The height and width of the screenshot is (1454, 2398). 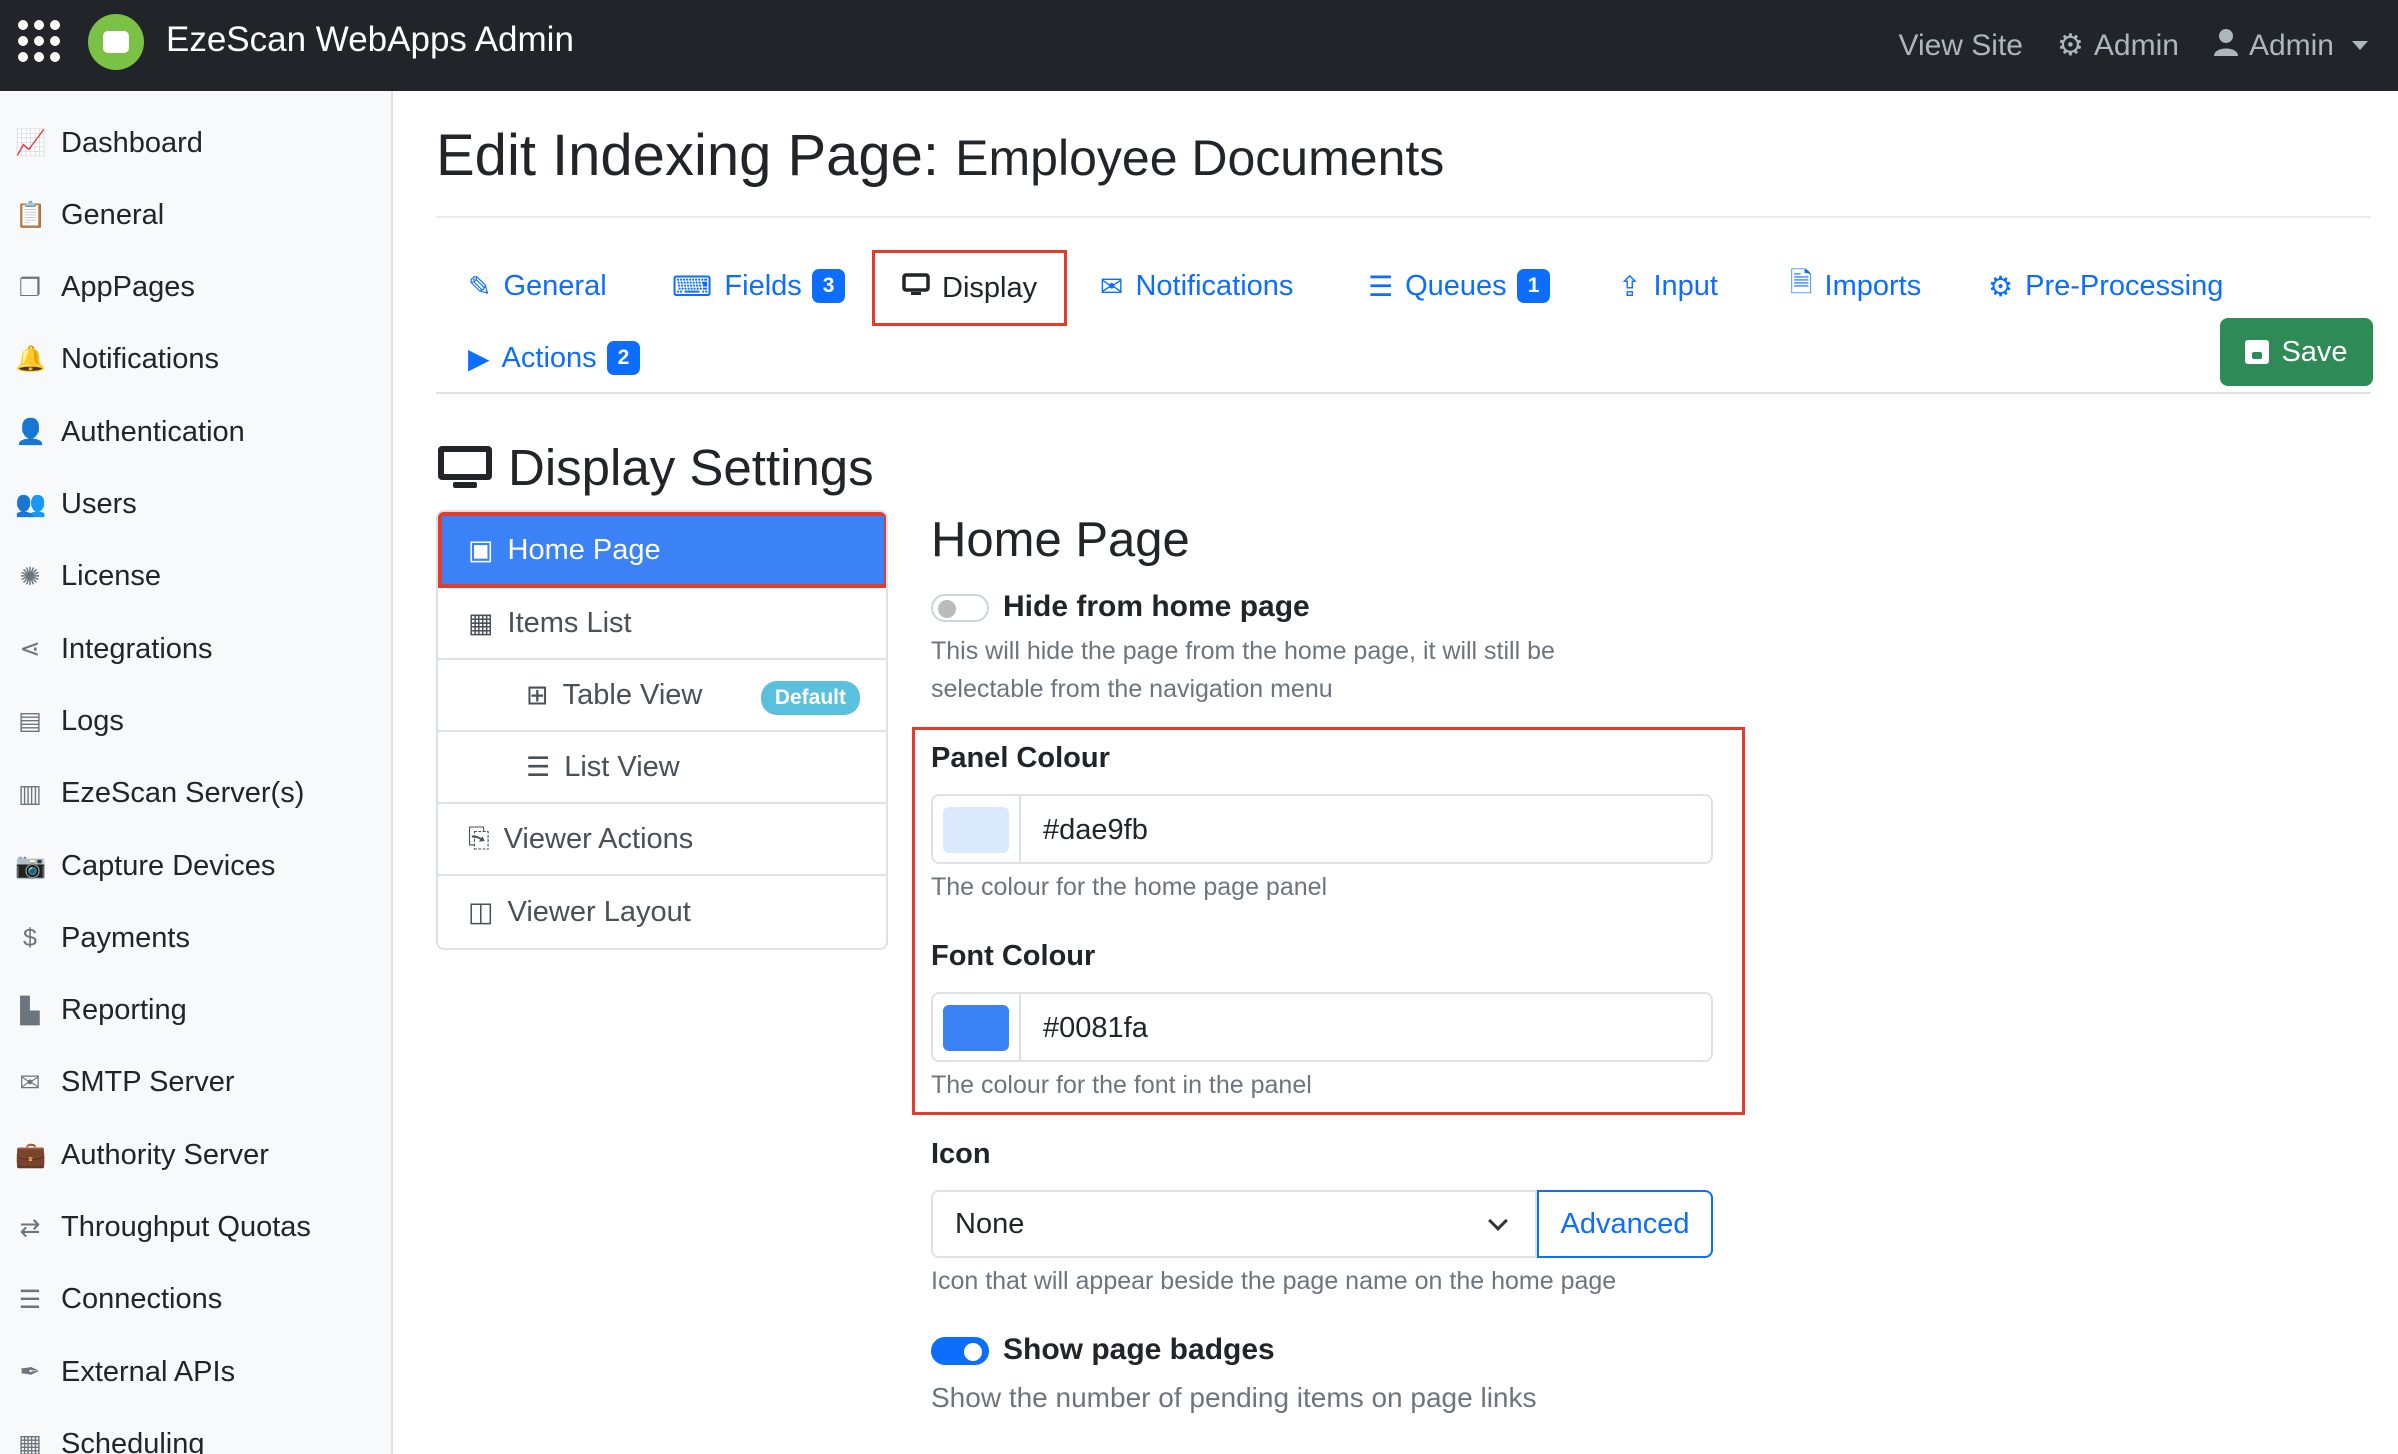 I want to click on tab-input: ⇪ Input, so click(x=1668, y=286).